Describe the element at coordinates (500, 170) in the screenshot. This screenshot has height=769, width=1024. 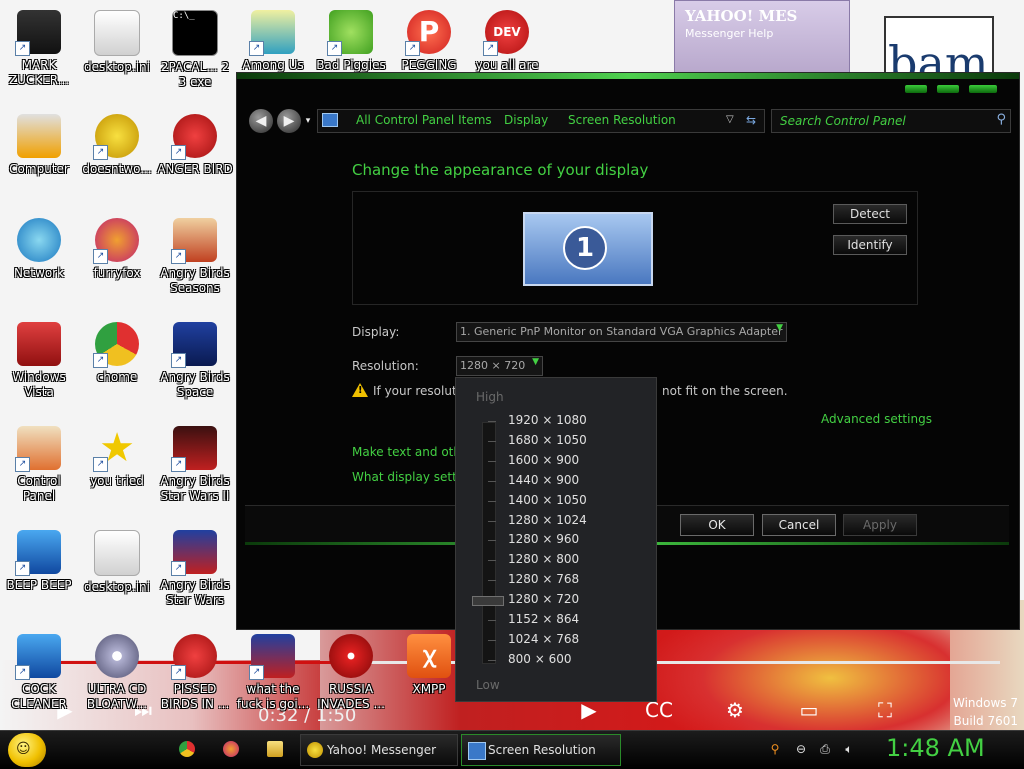
I see `page-title: Change the appearance of your display` at that location.